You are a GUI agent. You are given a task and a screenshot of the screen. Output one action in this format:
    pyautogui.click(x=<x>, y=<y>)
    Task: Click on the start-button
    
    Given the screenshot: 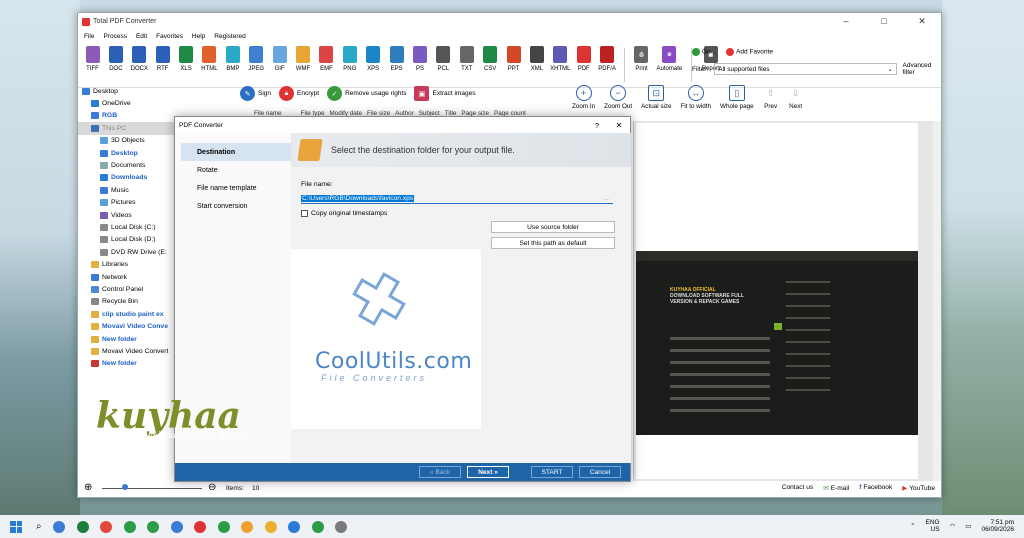 What is the action you would take?
    pyautogui.click(x=16, y=526)
    